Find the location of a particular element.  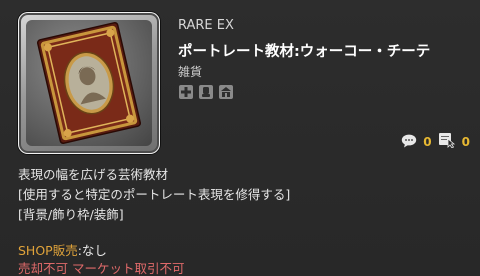

item-attribute-icons is located at coordinates (206, 92).